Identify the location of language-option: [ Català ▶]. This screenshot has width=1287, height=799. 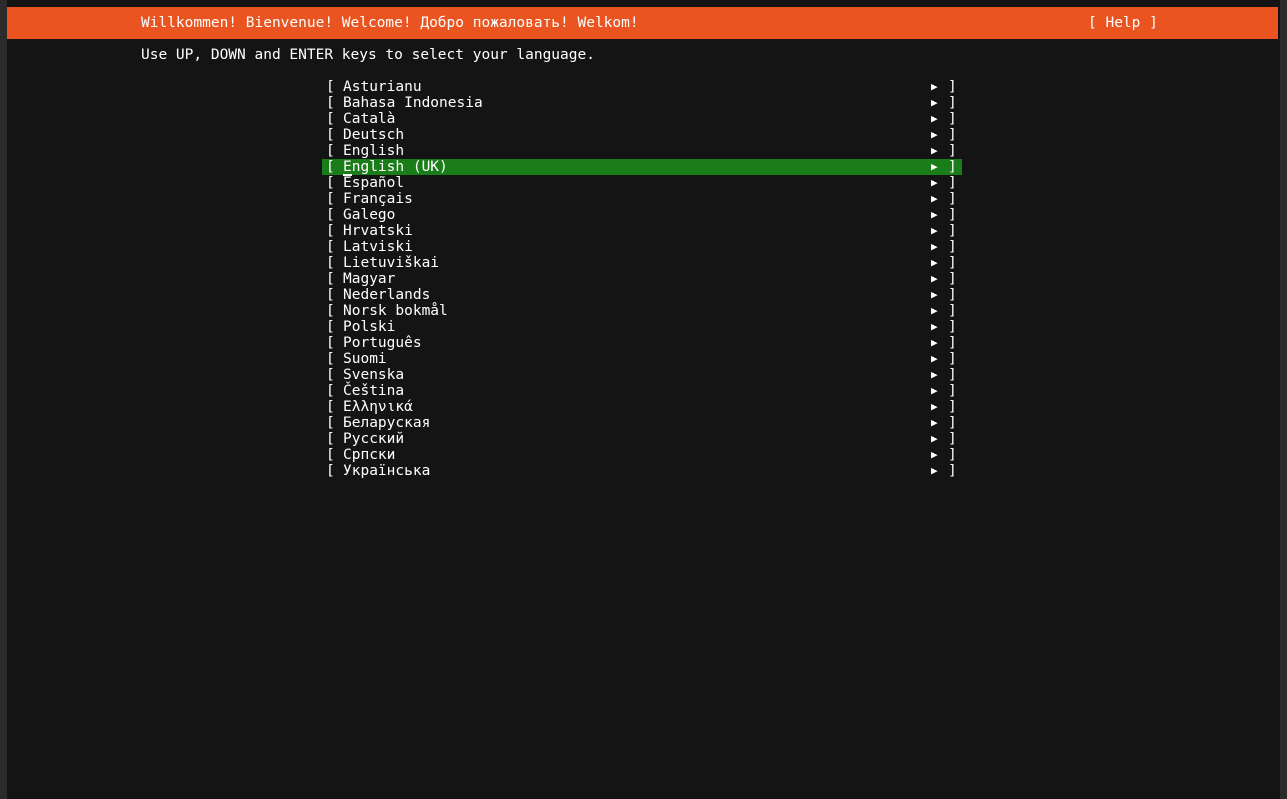
(642, 119).